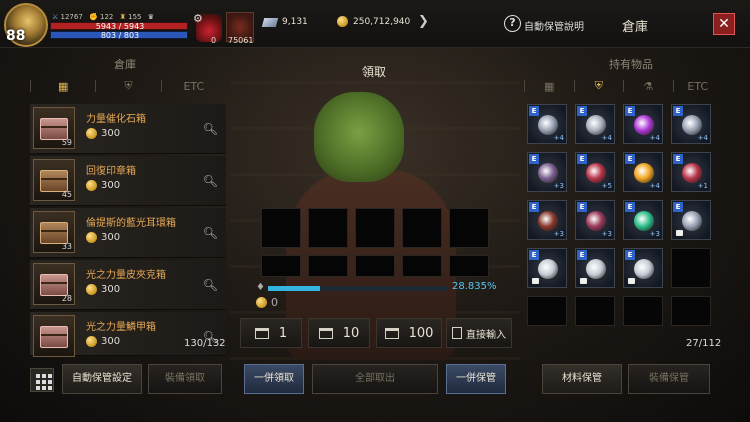 The width and height of the screenshot is (750, 422). What do you see at coordinates (198, 18) in the screenshot?
I see `gear-icon: ⚙` at bounding box center [198, 18].